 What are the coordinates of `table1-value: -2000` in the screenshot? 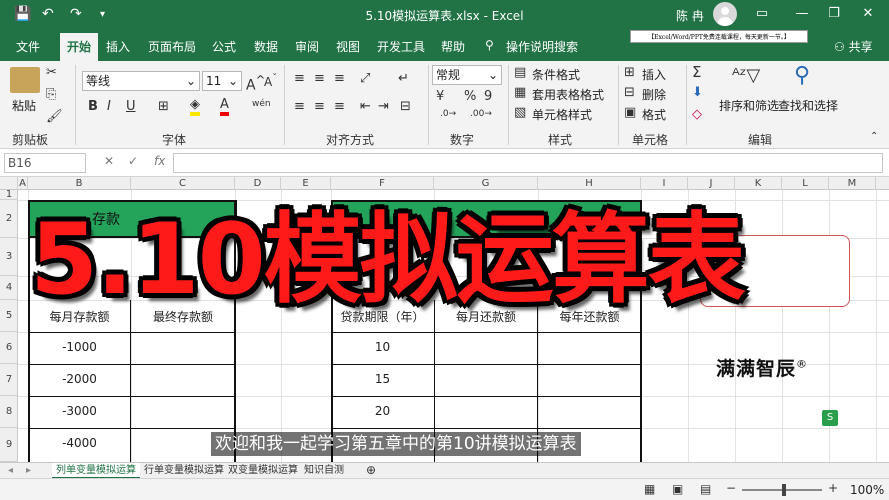 It's located at (79, 379).